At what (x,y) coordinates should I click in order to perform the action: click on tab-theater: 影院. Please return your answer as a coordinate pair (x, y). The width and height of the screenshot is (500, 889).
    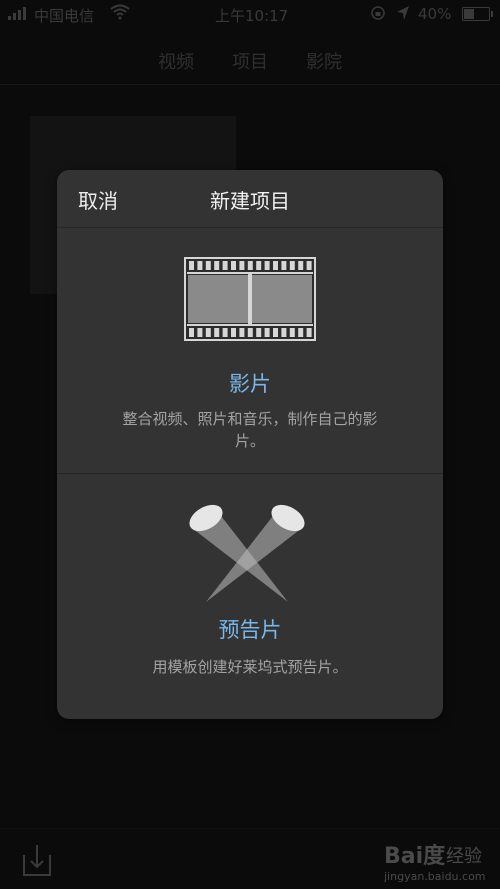
    Looking at the image, I should click on (324, 61).